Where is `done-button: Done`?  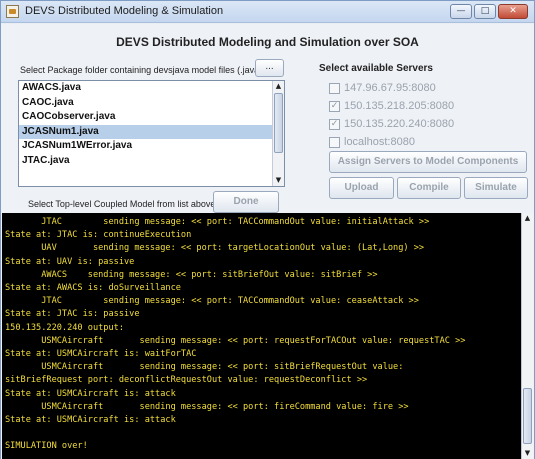 done-button: Done is located at coordinates (246, 202).